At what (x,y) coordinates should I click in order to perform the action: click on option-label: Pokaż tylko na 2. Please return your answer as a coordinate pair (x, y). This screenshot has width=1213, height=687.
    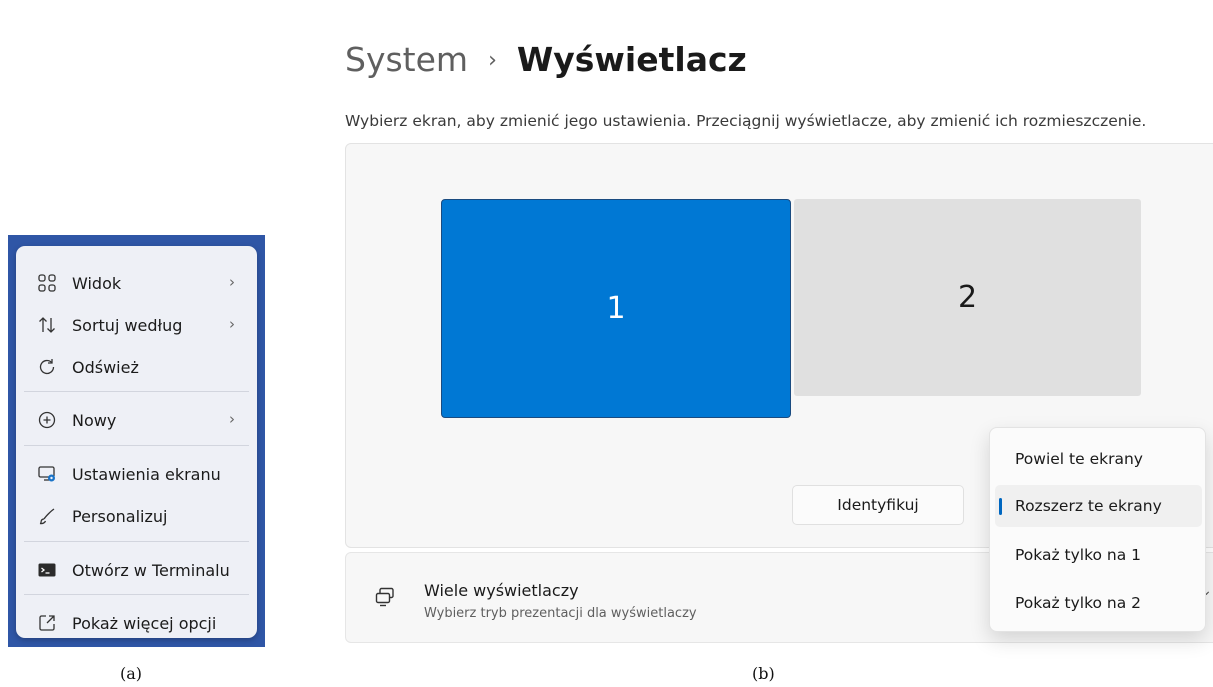
    Looking at the image, I should click on (1078, 603).